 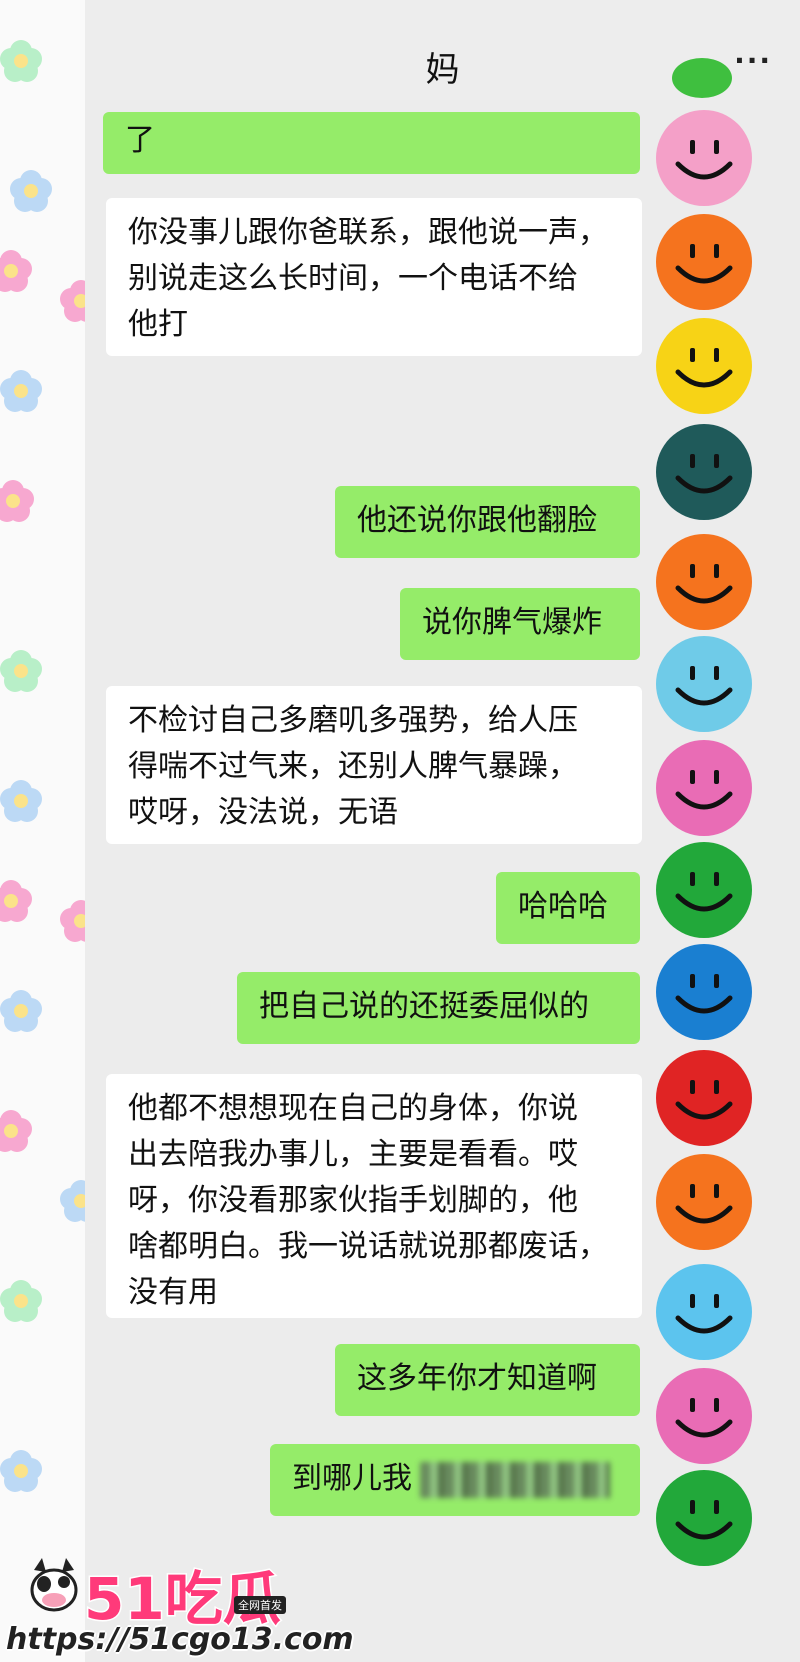 What do you see at coordinates (353, 1108) in the screenshot?
I see `message-text: 他都不想想现在自己的身体，你说` at bounding box center [353, 1108].